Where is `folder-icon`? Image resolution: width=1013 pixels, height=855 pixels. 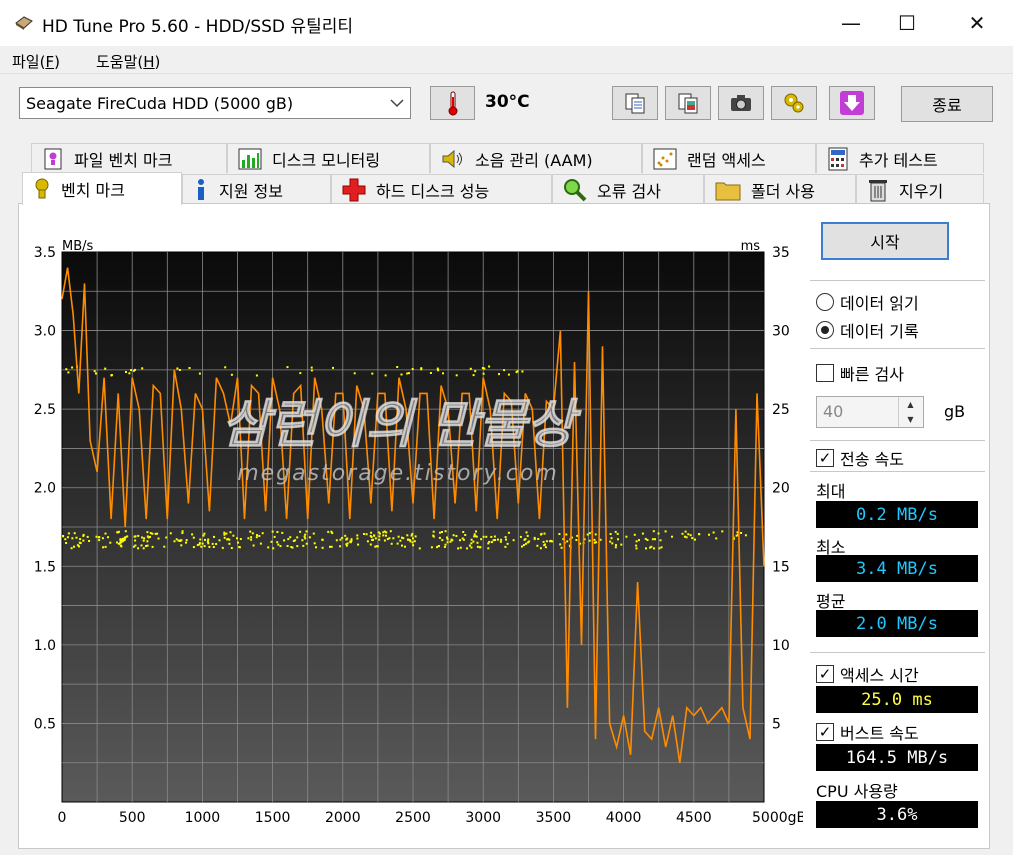 folder-icon is located at coordinates (728, 191).